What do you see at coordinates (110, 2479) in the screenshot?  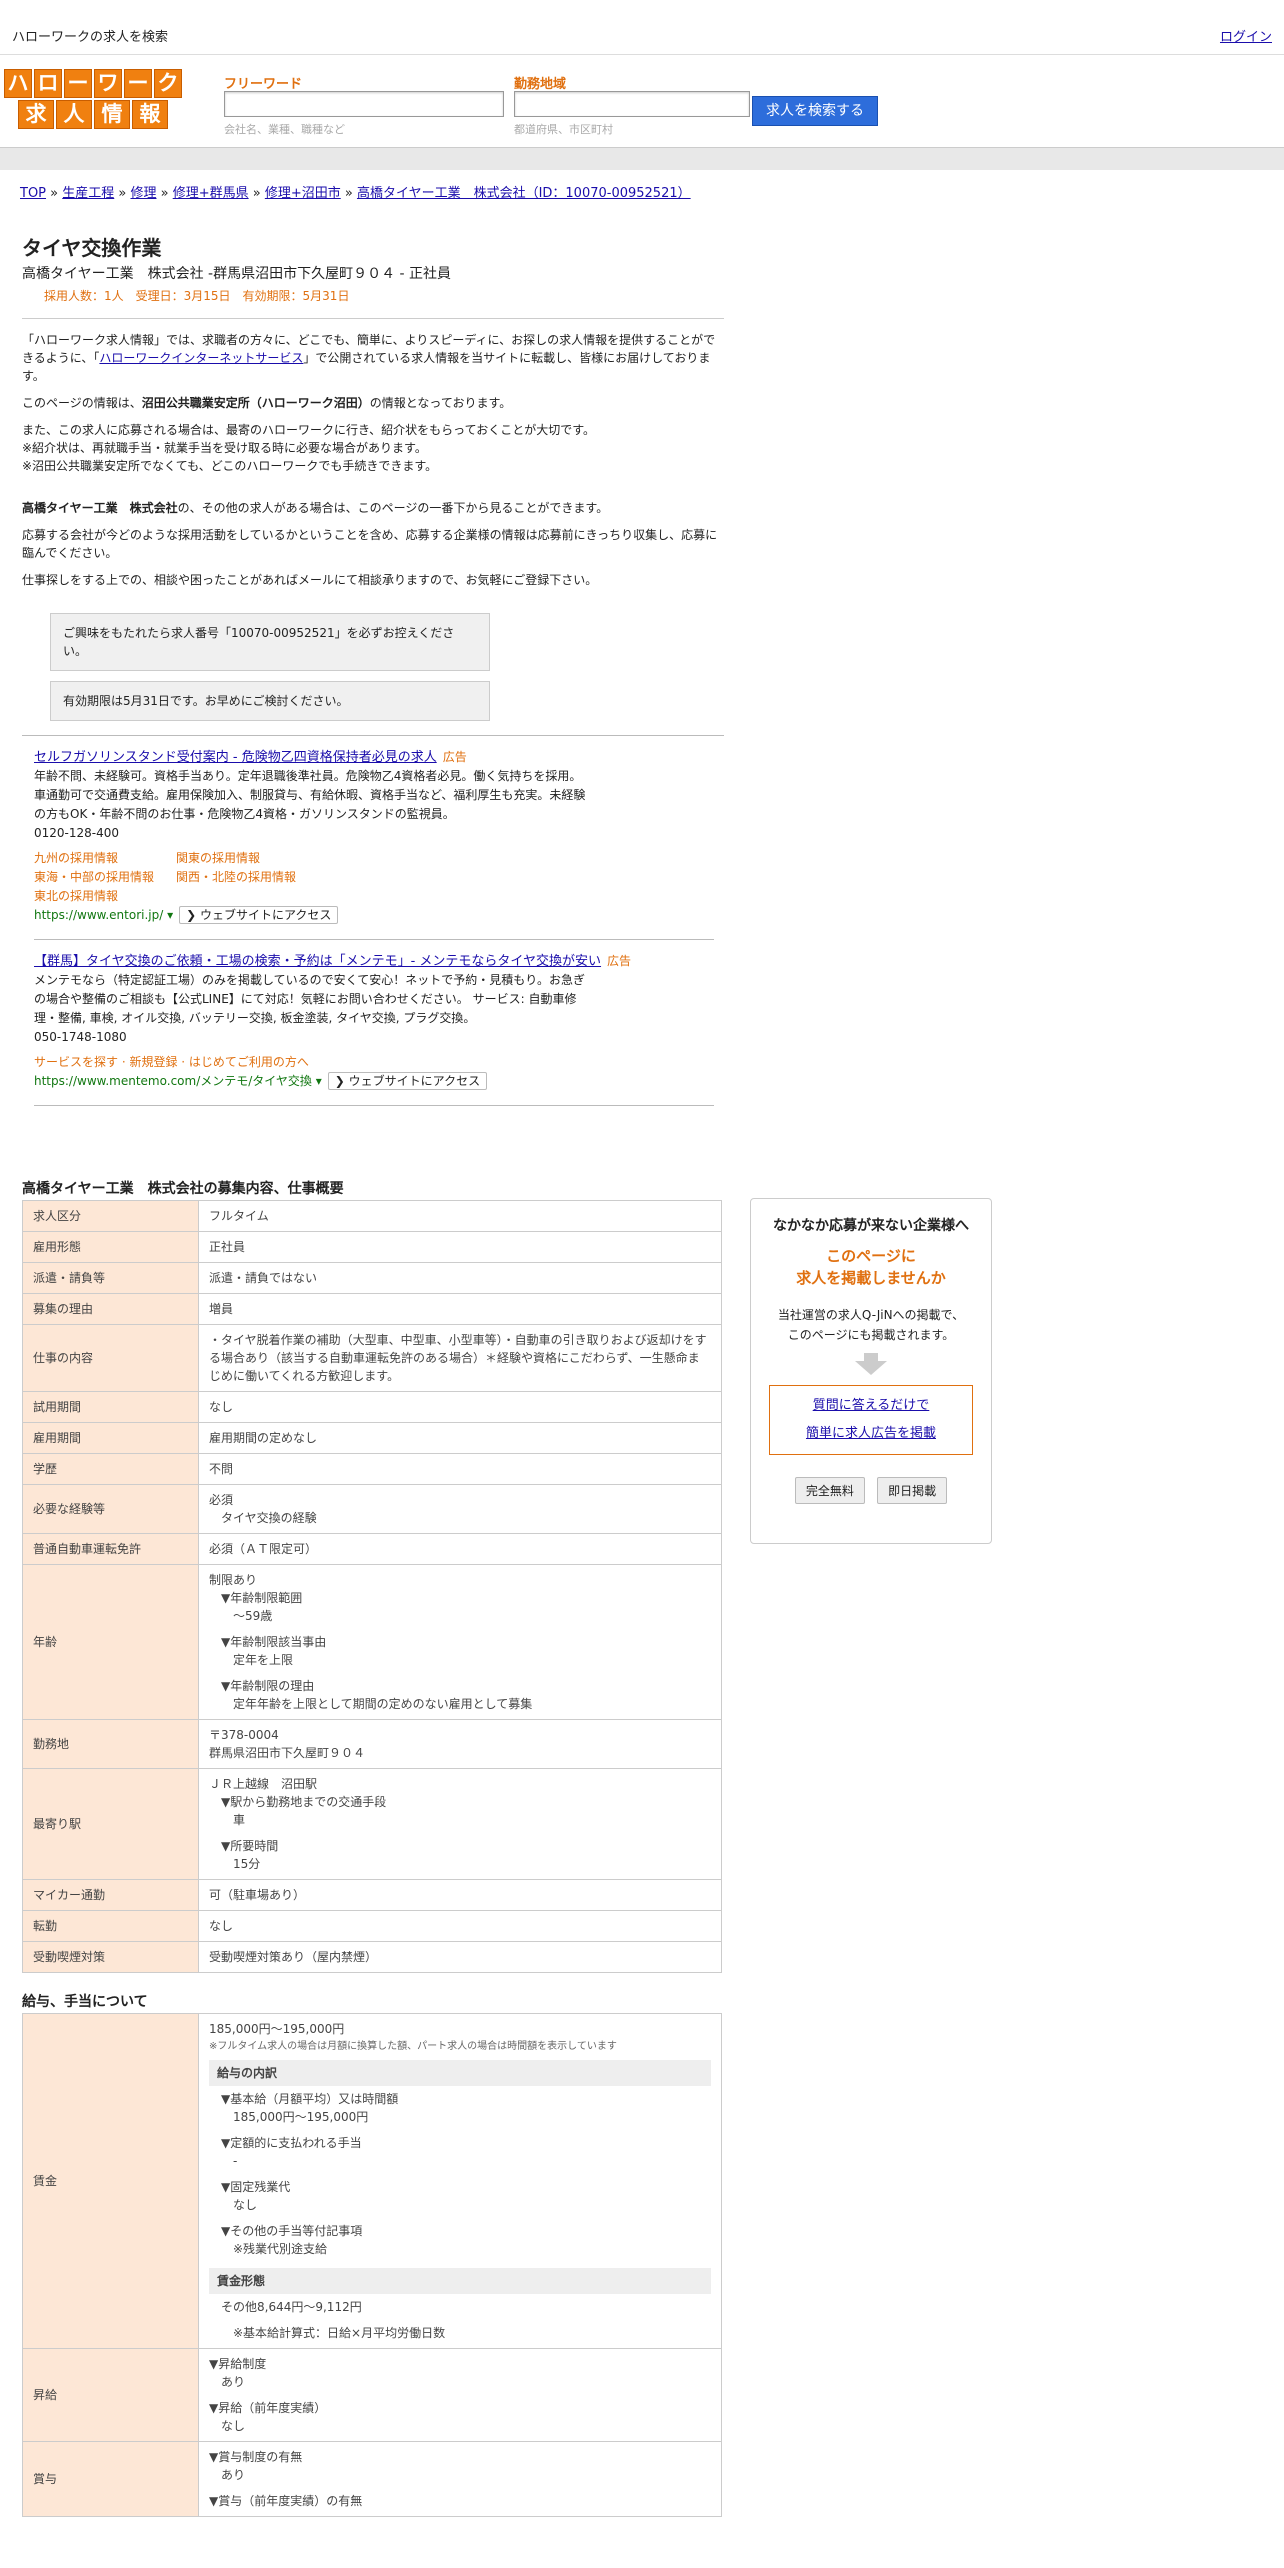 I see `bonus-key: 賞与` at bounding box center [110, 2479].